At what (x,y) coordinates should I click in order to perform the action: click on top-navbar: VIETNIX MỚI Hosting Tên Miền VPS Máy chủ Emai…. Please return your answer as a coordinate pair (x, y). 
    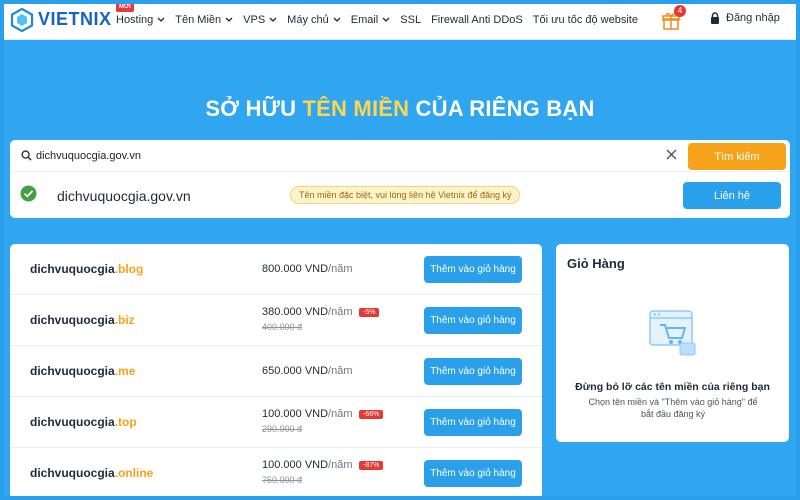
    Looking at the image, I should click on (400, 20).